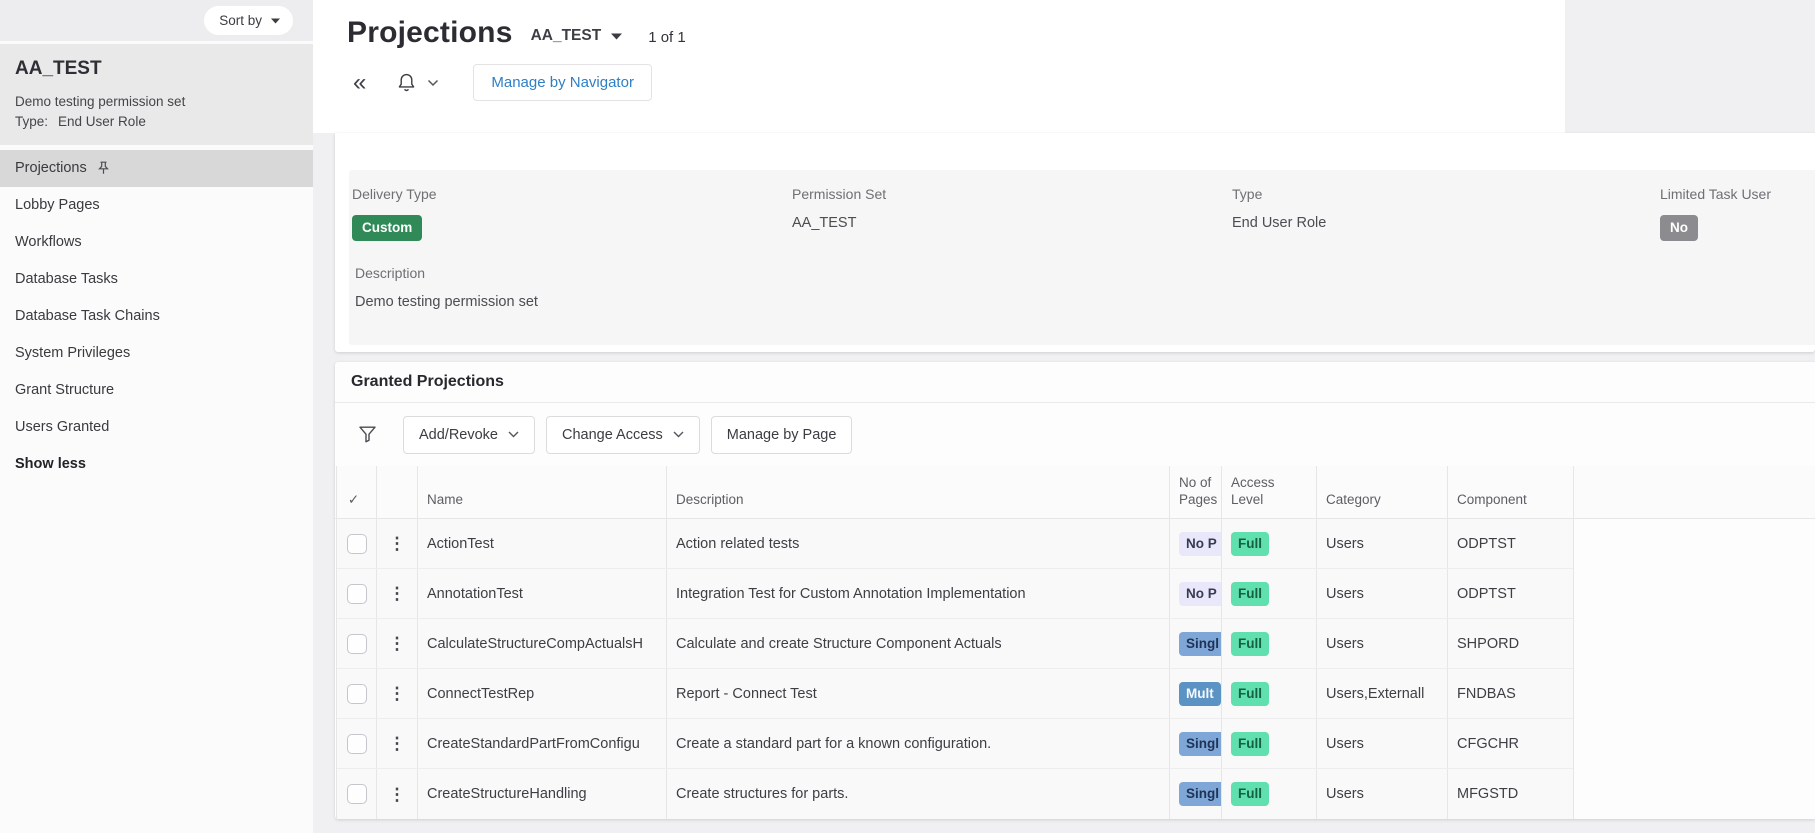 The width and height of the screenshot is (1815, 833). What do you see at coordinates (359, 82) in the screenshot?
I see `collapse-panel-icon: «` at bounding box center [359, 82].